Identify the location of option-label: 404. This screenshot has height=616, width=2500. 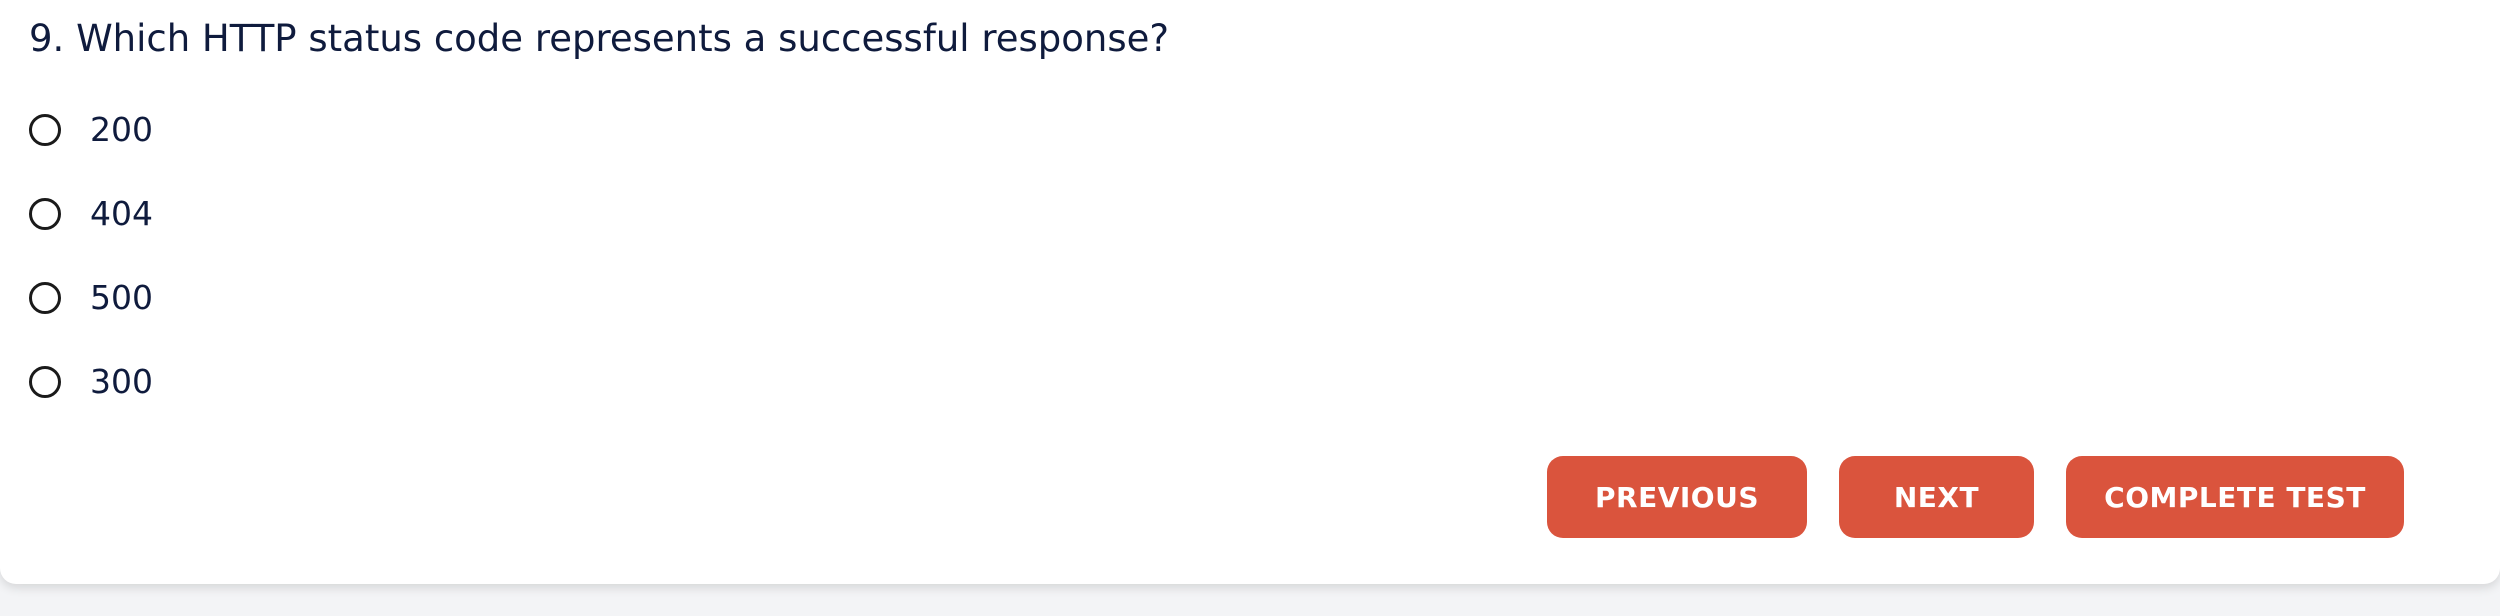
(121, 213).